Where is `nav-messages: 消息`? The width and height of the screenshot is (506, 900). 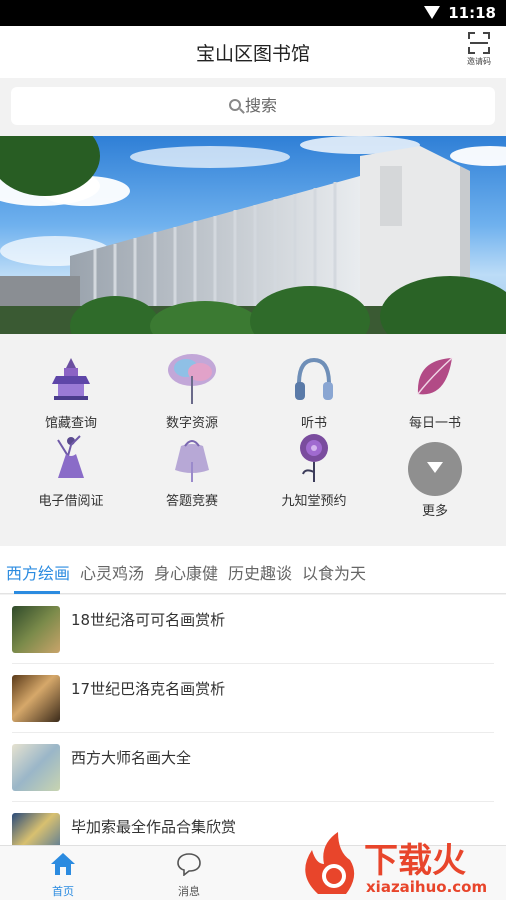
nav-messages: 消息 is located at coordinates (189, 875).